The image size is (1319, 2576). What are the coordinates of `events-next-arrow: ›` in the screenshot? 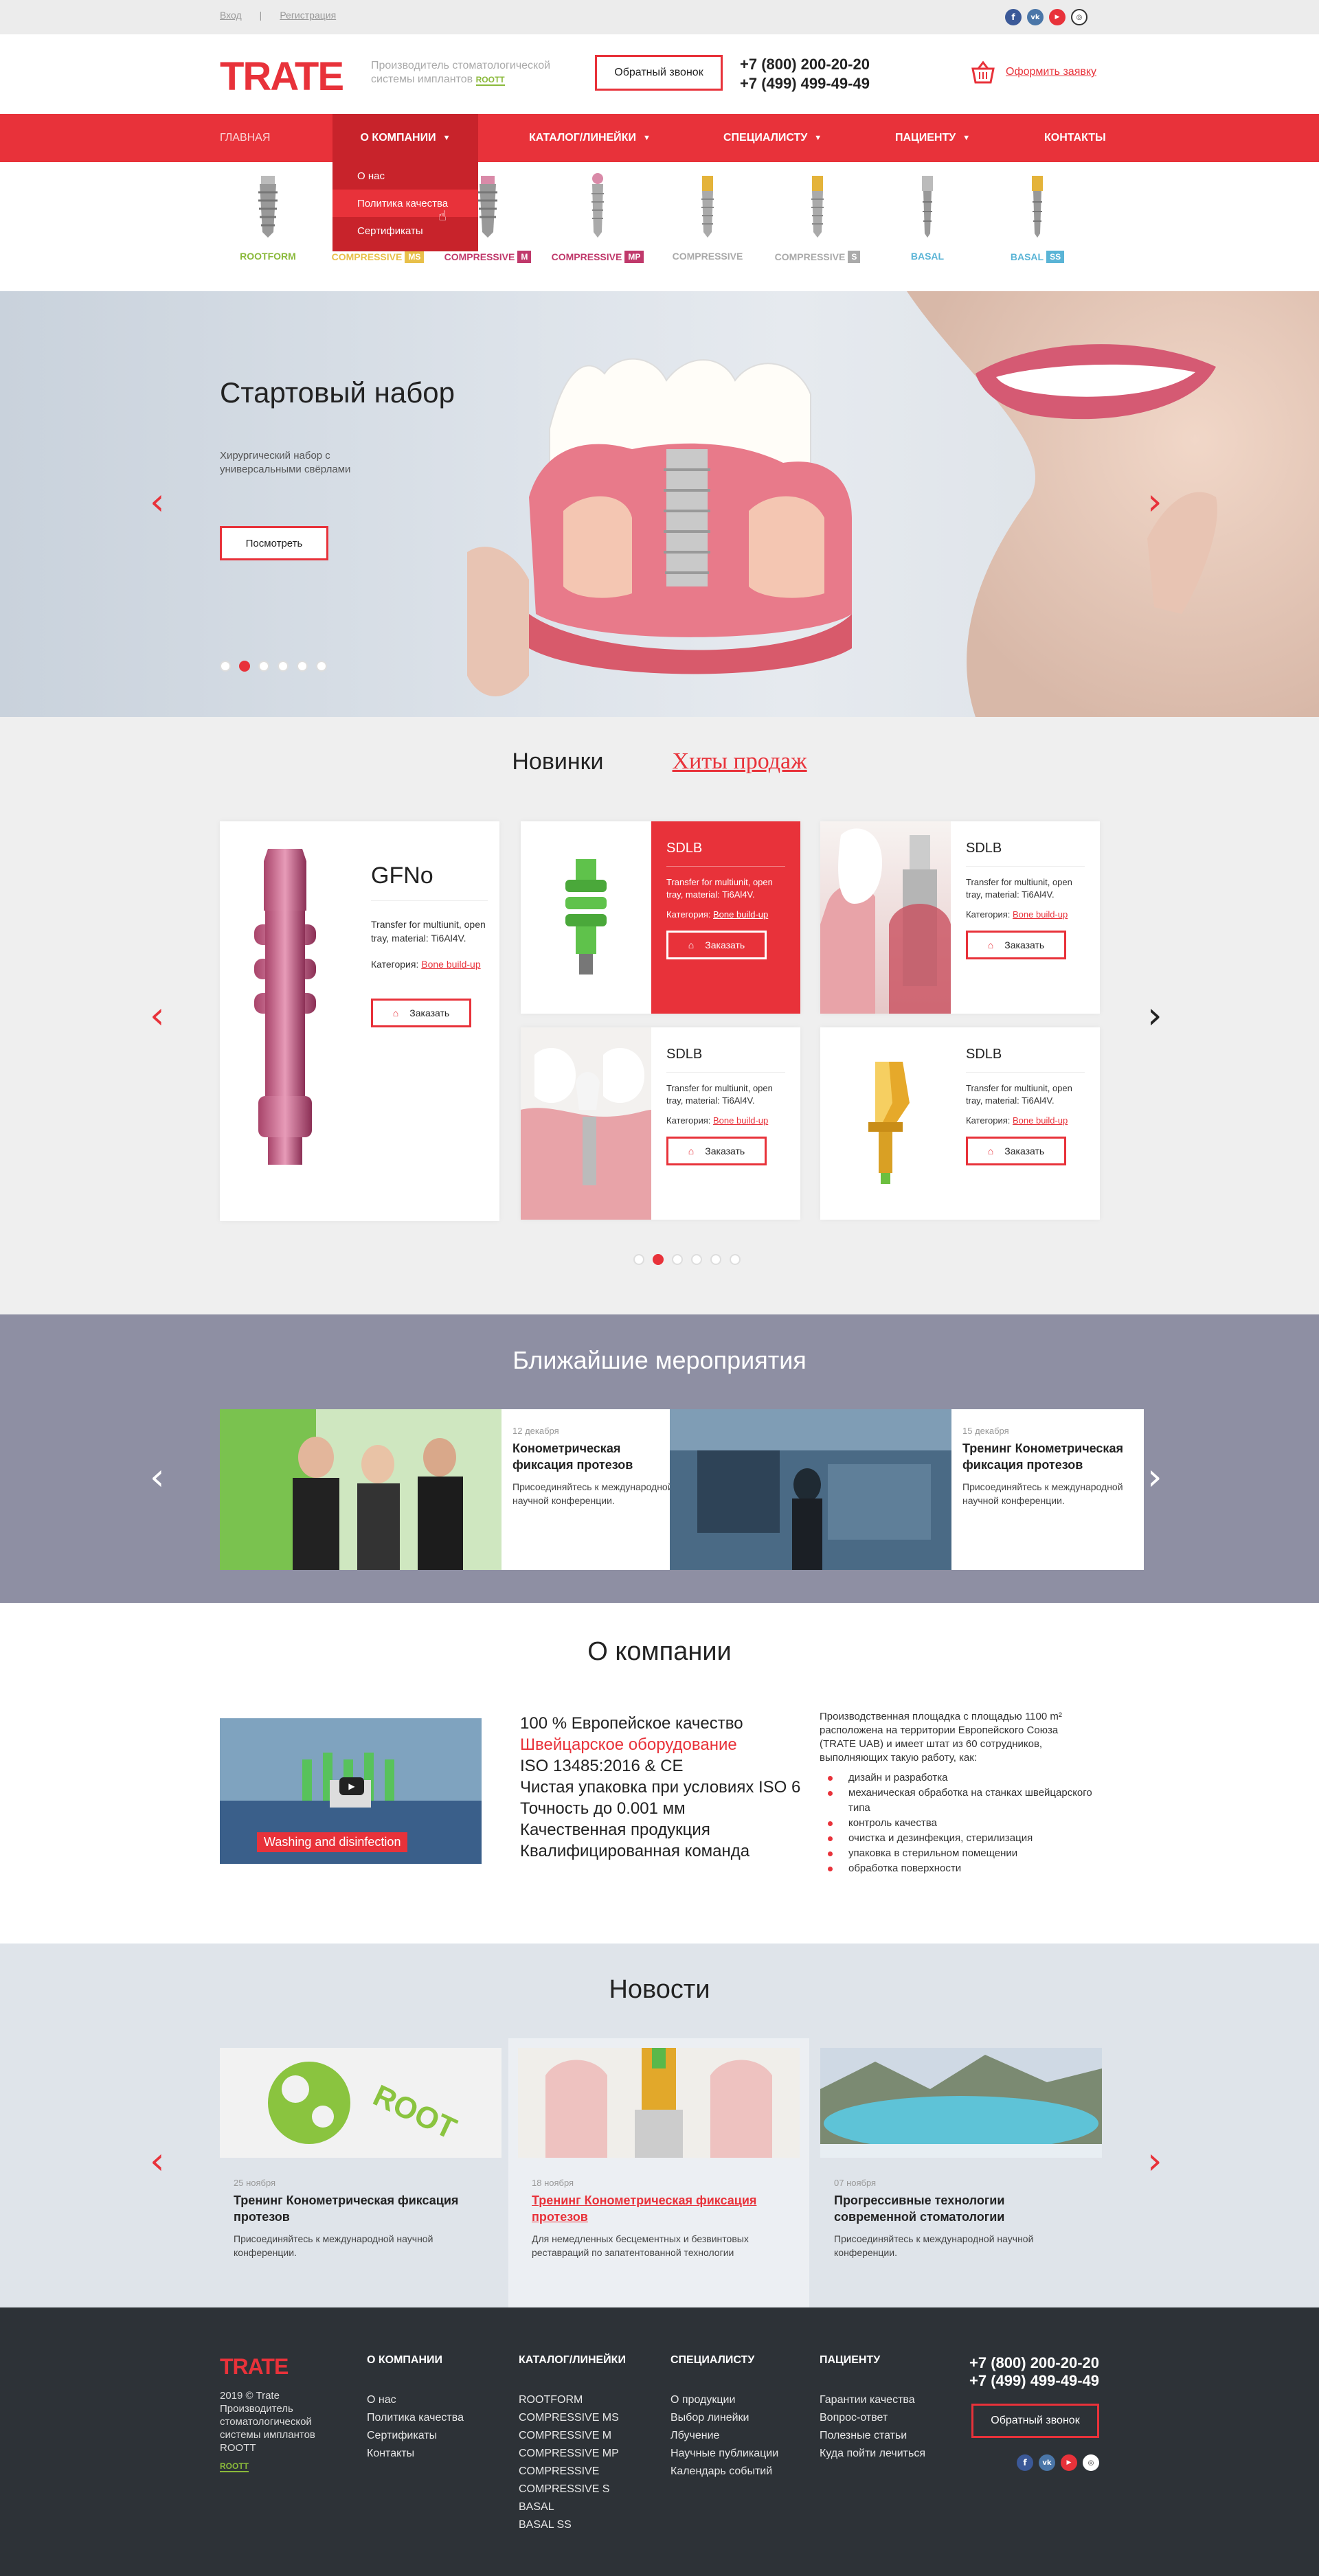 It's located at (1155, 1477).